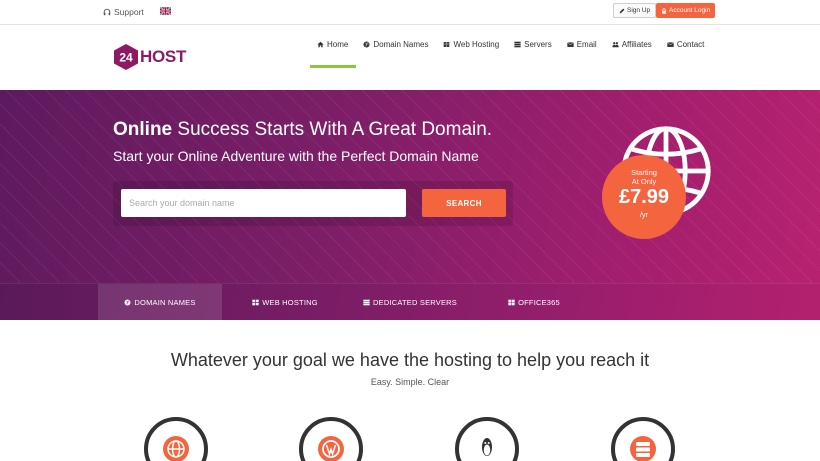 The image size is (820, 461). I want to click on sign-up-label: Sign Up, so click(639, 10).